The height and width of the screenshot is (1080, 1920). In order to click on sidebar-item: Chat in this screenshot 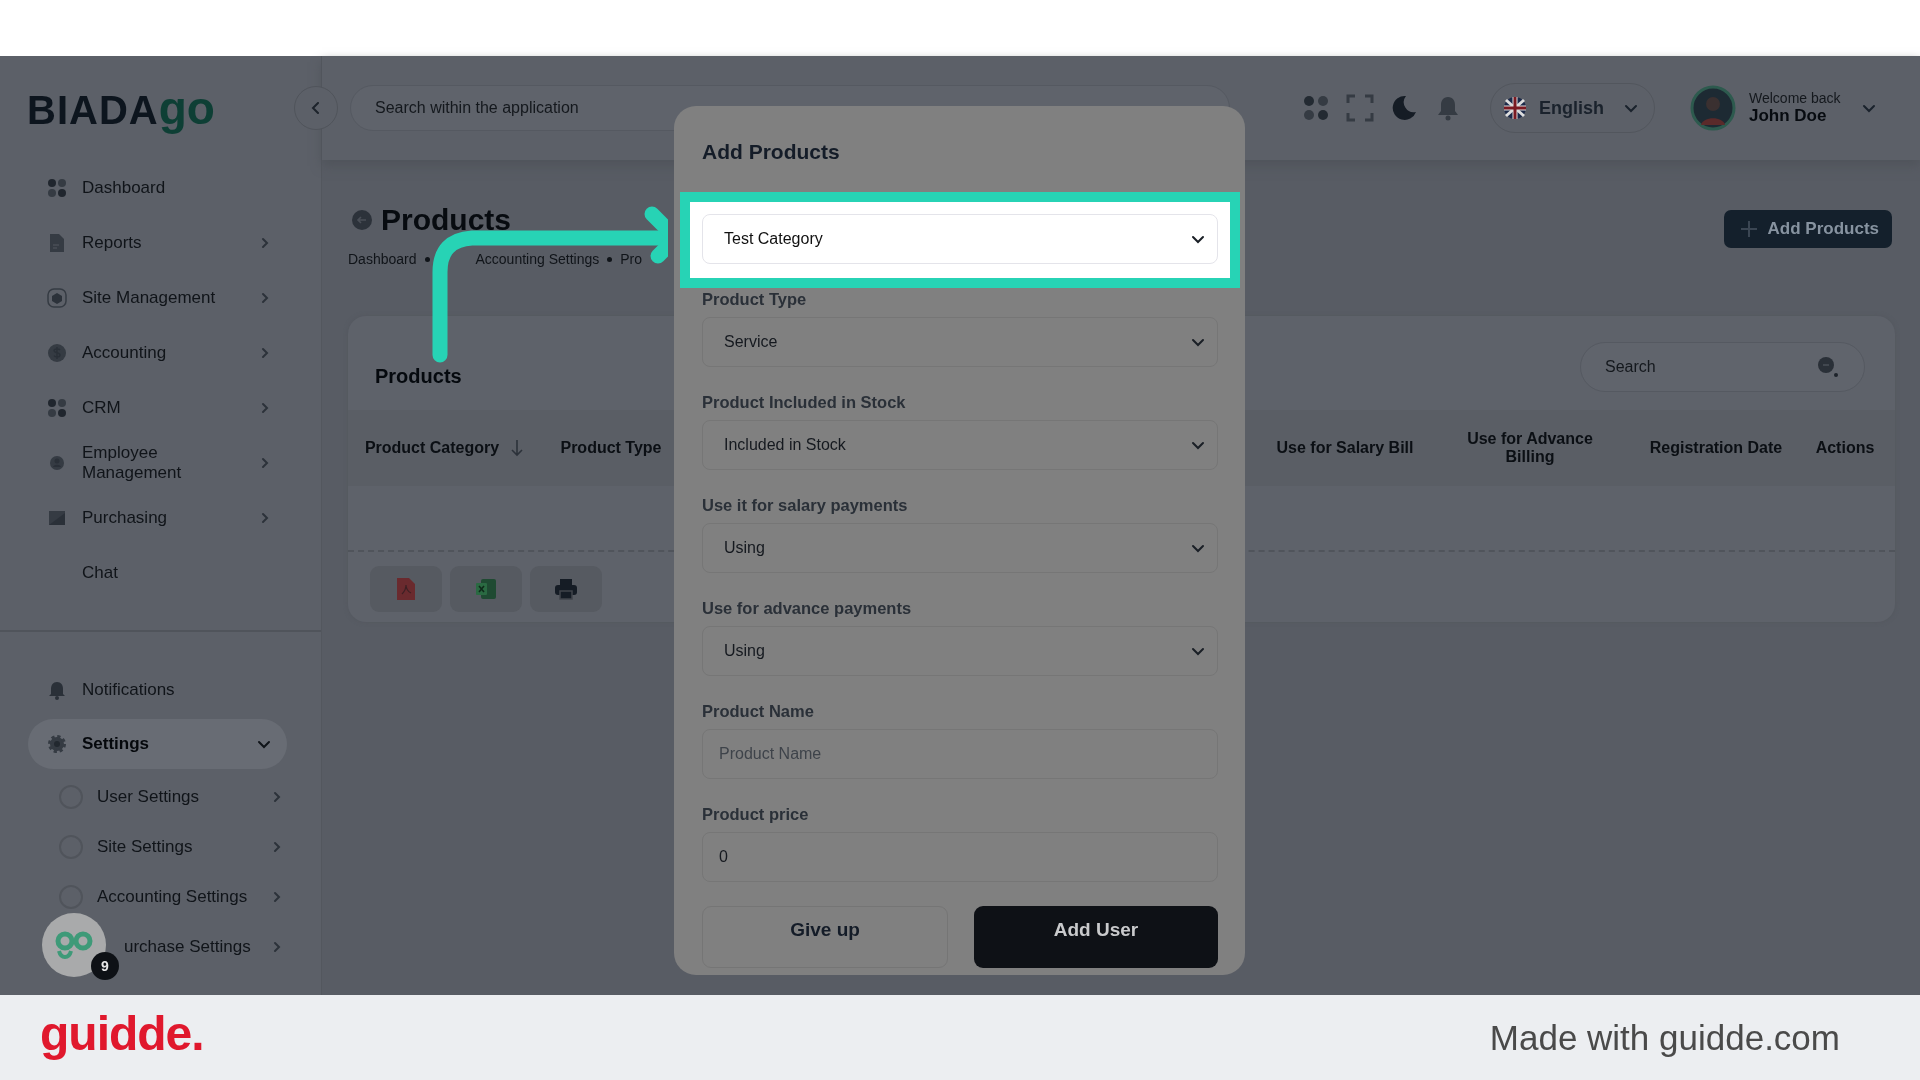, I will do `click(160, 572)`.